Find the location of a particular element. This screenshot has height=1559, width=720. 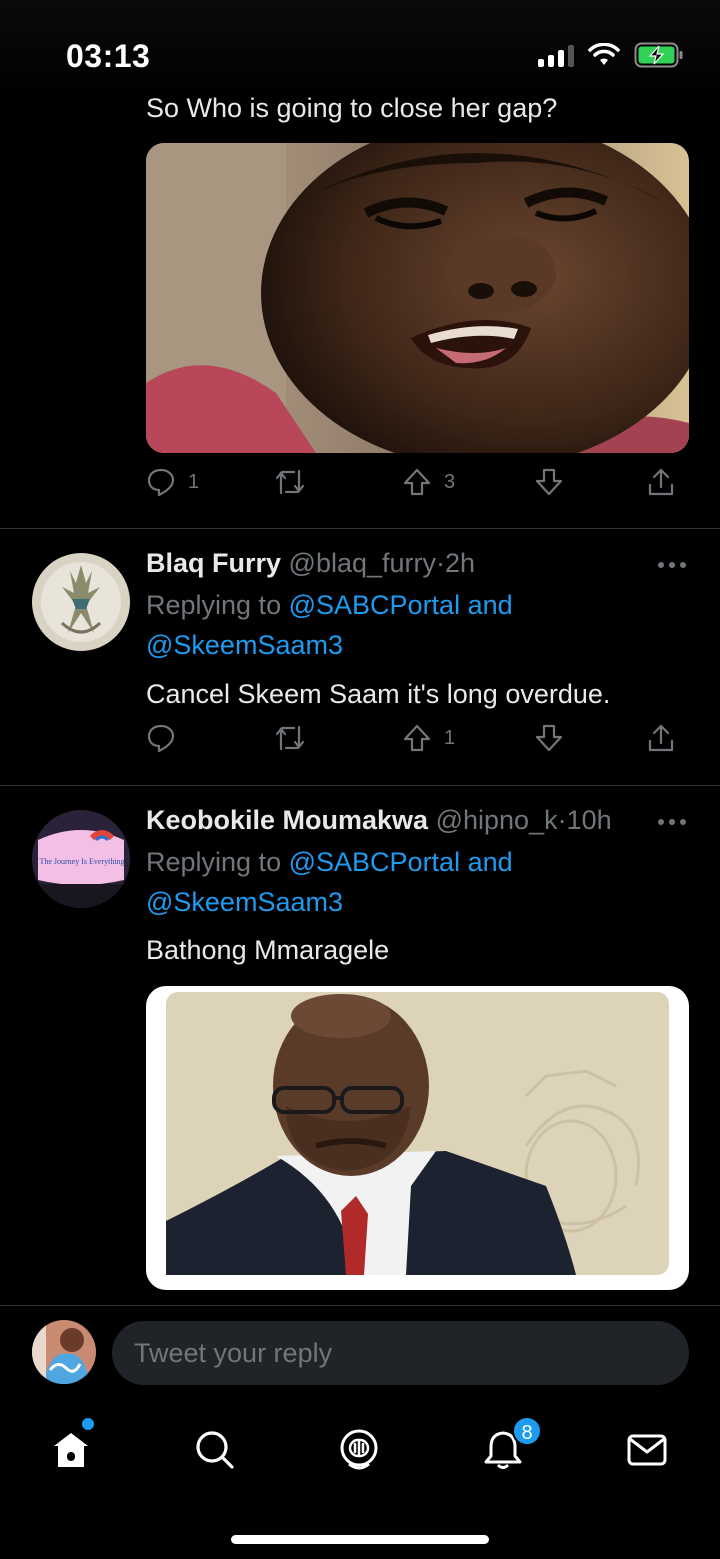

tweet-text: So Who is going to close her gap? is located at coordinates (352, 108).